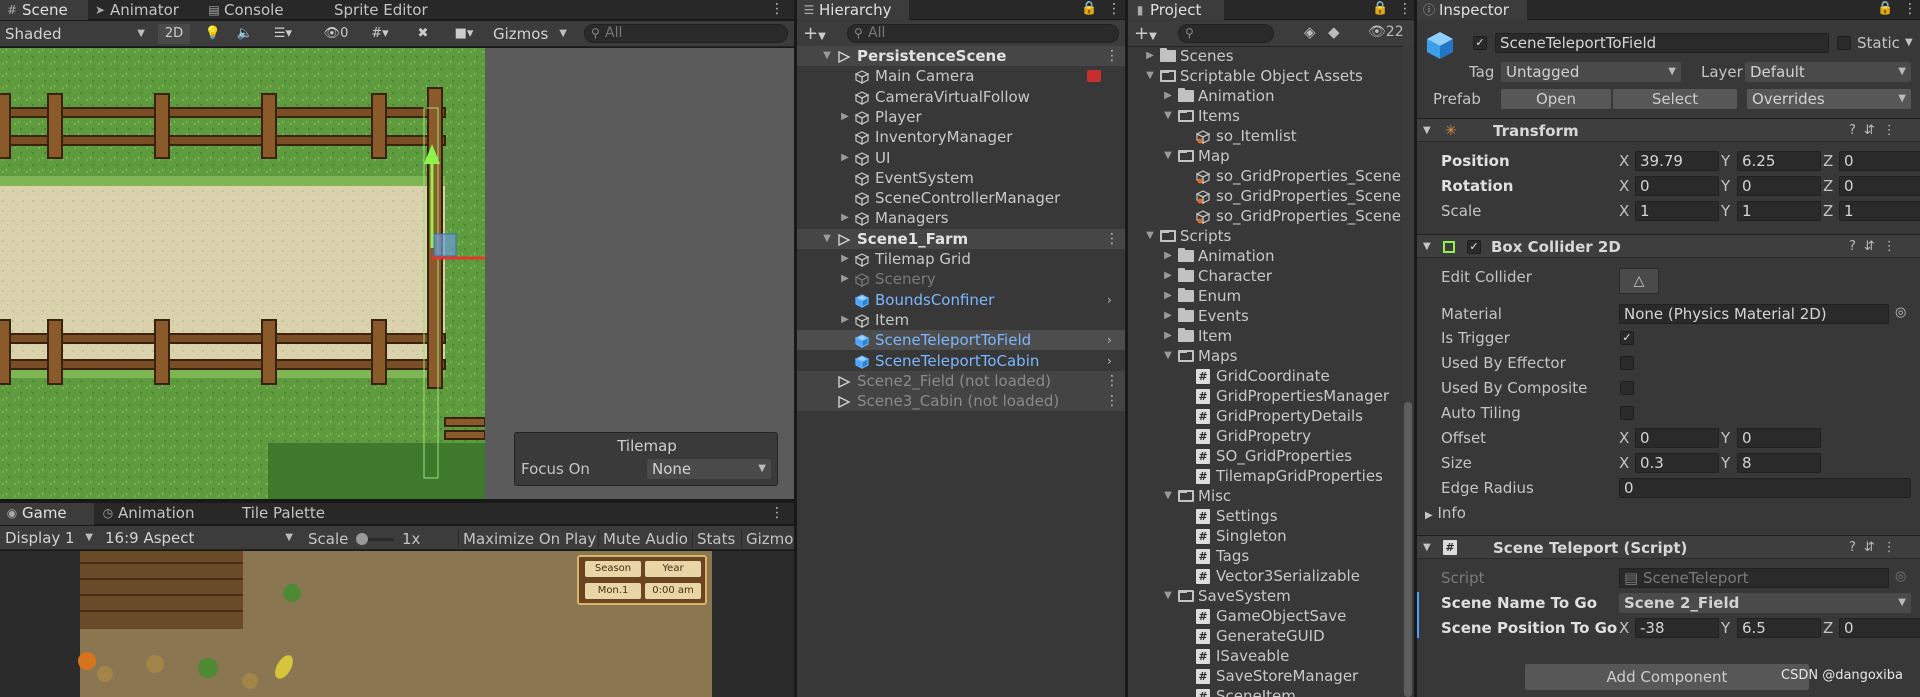 The image size is (1920, 697). I want to click on stats-button: Stats, so click(713, 539).